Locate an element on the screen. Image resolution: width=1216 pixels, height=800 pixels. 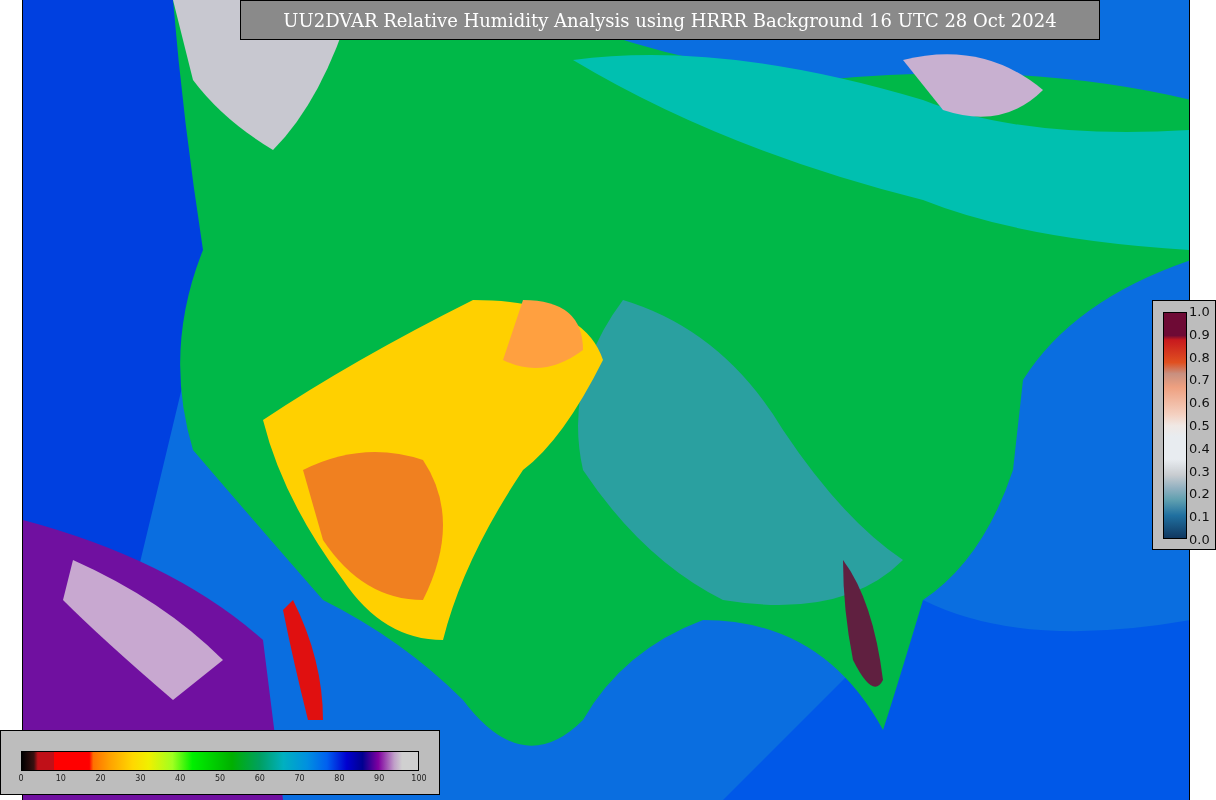
tick-label: 0.9 is located at coordinates (1199, 334).